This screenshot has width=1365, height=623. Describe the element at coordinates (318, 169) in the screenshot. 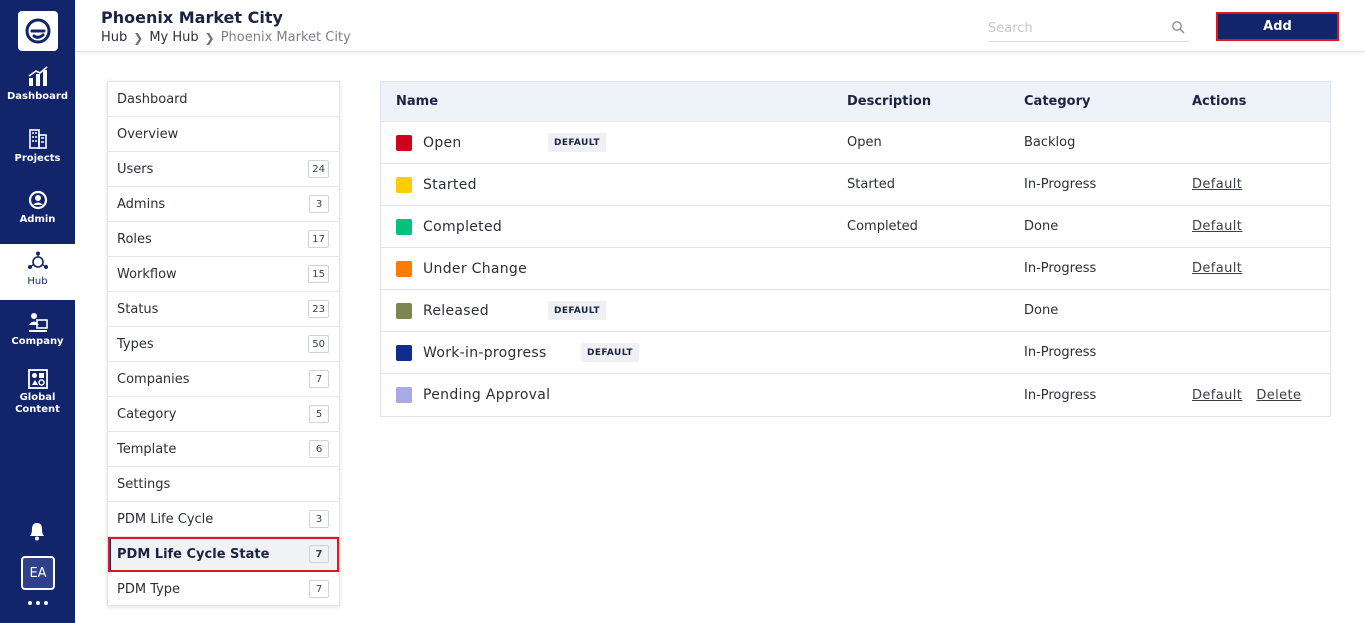

I see `count-badge: 24` at that location.